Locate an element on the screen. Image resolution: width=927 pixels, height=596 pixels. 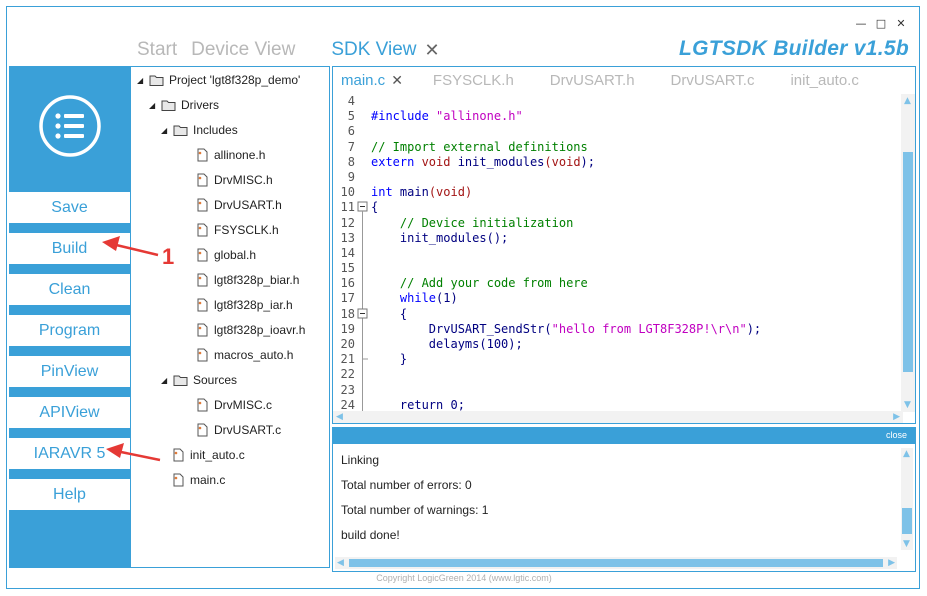
arrow-annotation-iaravr is located at coordinates (133, 452).